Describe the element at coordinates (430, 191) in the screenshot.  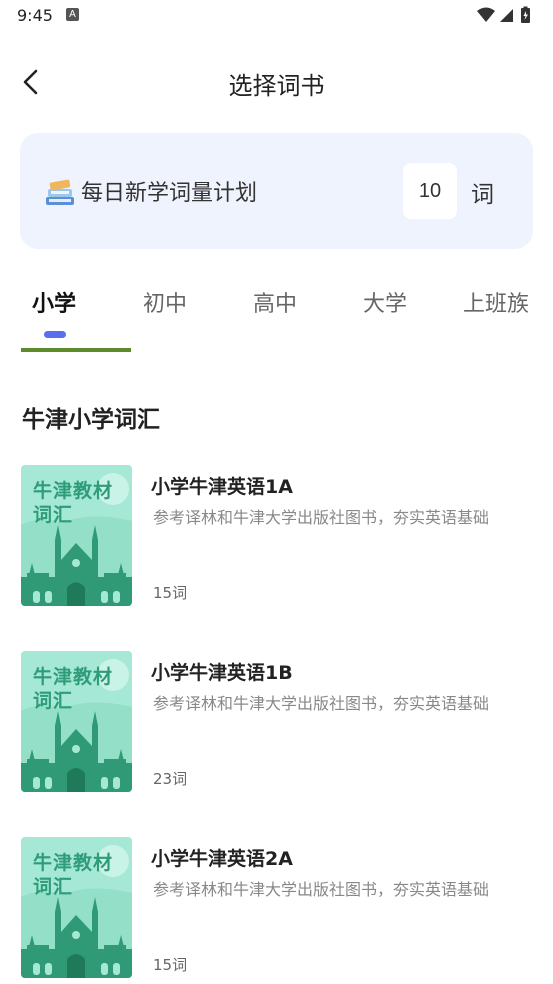
I see `daily-words-input` at that location.